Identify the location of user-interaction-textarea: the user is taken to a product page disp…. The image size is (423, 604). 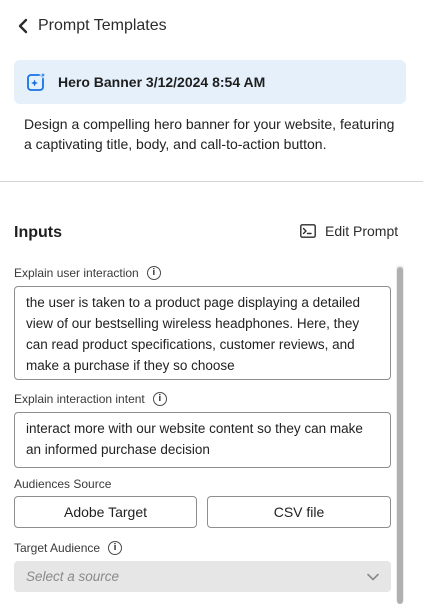
(202, 333).